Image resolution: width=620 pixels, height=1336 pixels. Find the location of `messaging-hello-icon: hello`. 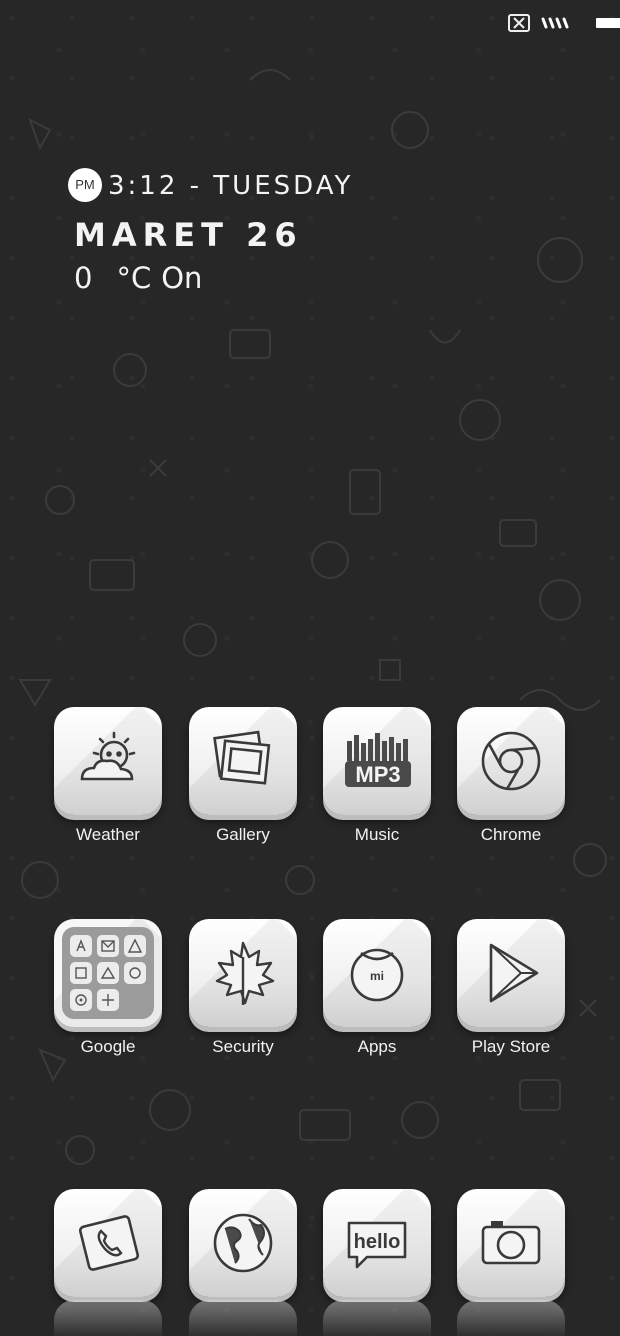

messaging-hello-icon: hello is located at coordinates (377, 1245).